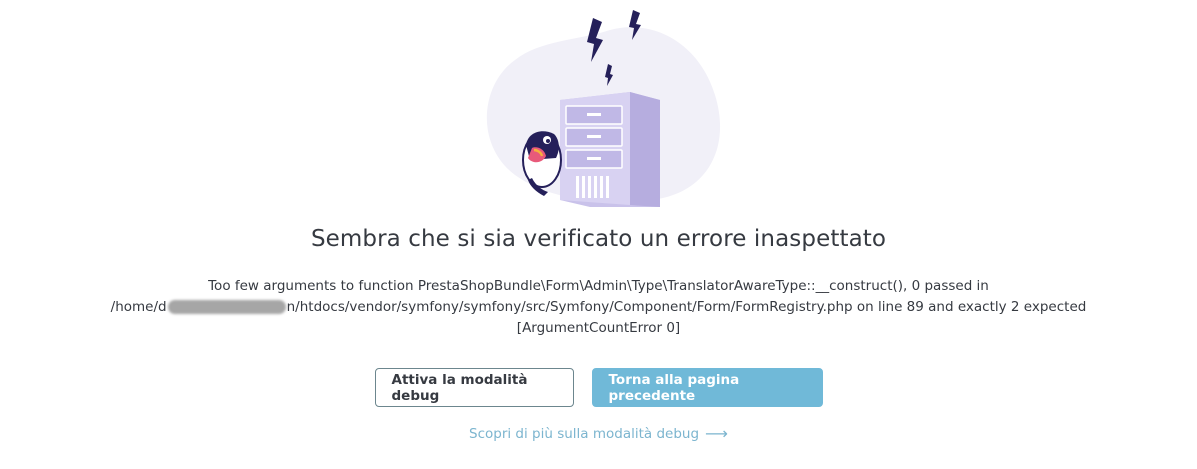  Describe the element at coordinates (716, 433) in the screenshot. I see `arrow-right-icon: ⟶` at that location.